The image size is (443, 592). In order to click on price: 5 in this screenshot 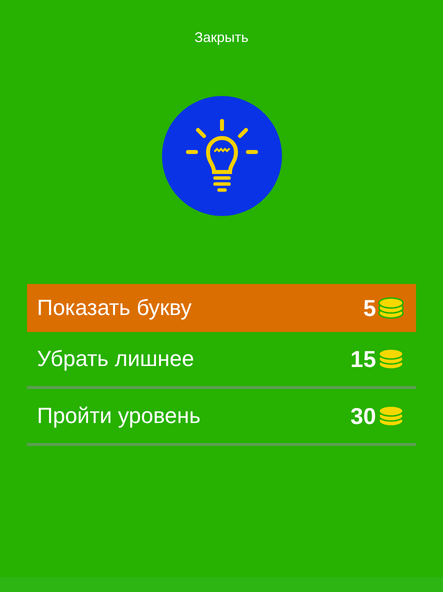, I will do `click(369, 308)`.